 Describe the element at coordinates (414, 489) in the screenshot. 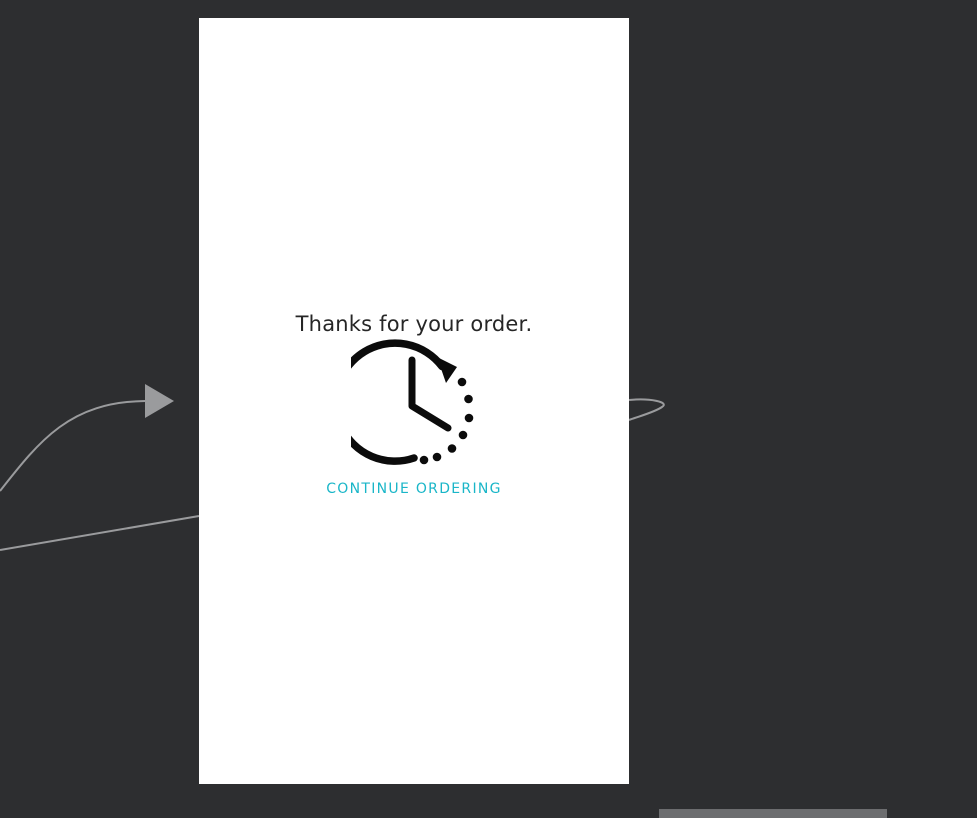

I see `continue-ordering-button: CONTINUE ORDERING` at that location.